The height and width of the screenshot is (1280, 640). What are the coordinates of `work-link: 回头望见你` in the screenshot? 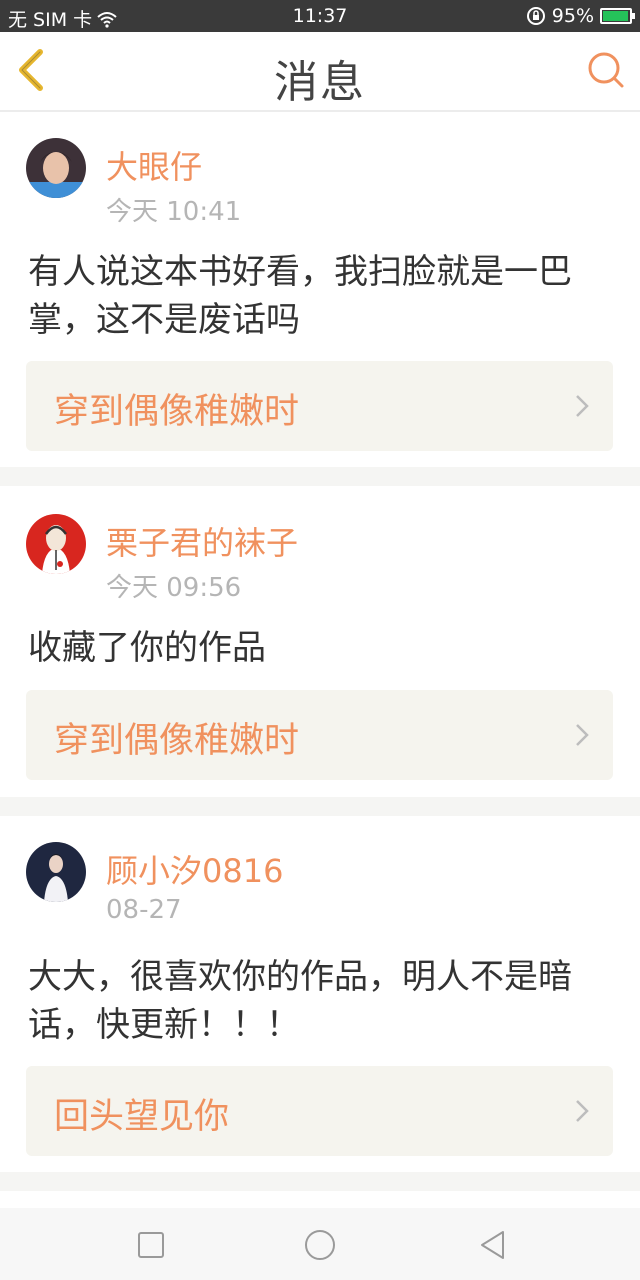 It's located at (319, 1111).